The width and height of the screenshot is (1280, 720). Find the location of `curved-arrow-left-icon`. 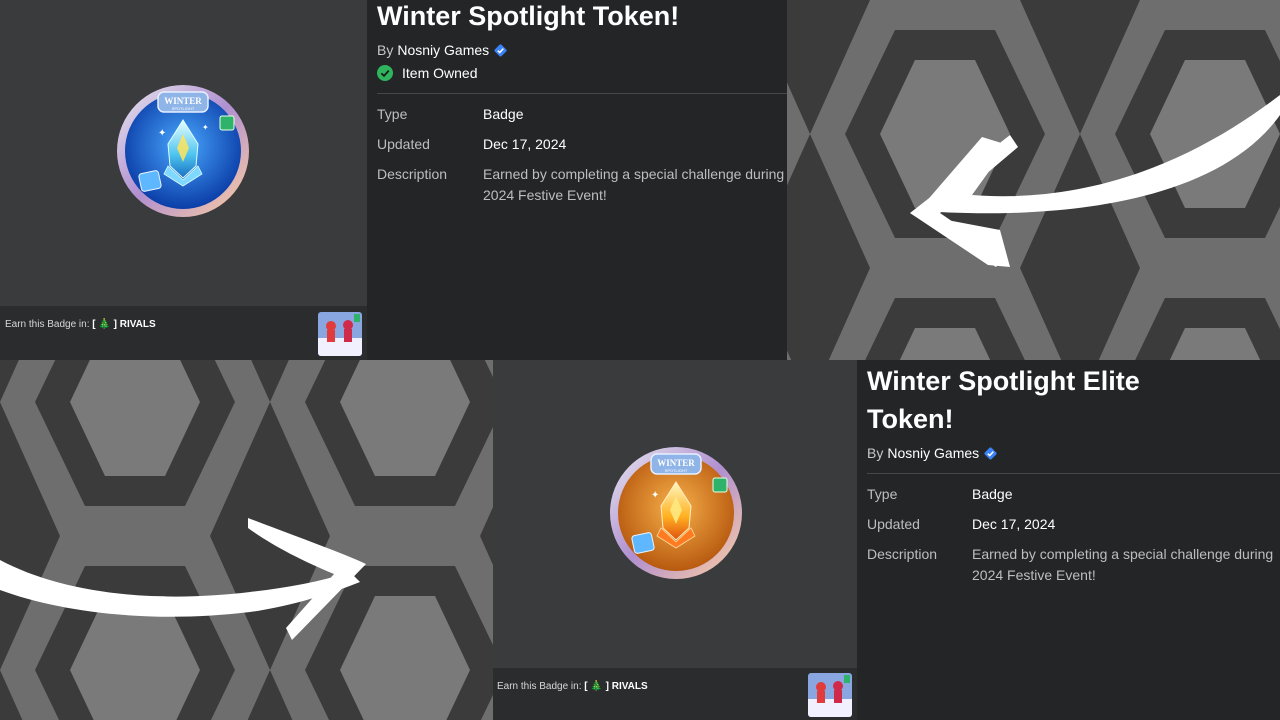

curved-arrow-left-icon is located at coordinates (1095, 181).